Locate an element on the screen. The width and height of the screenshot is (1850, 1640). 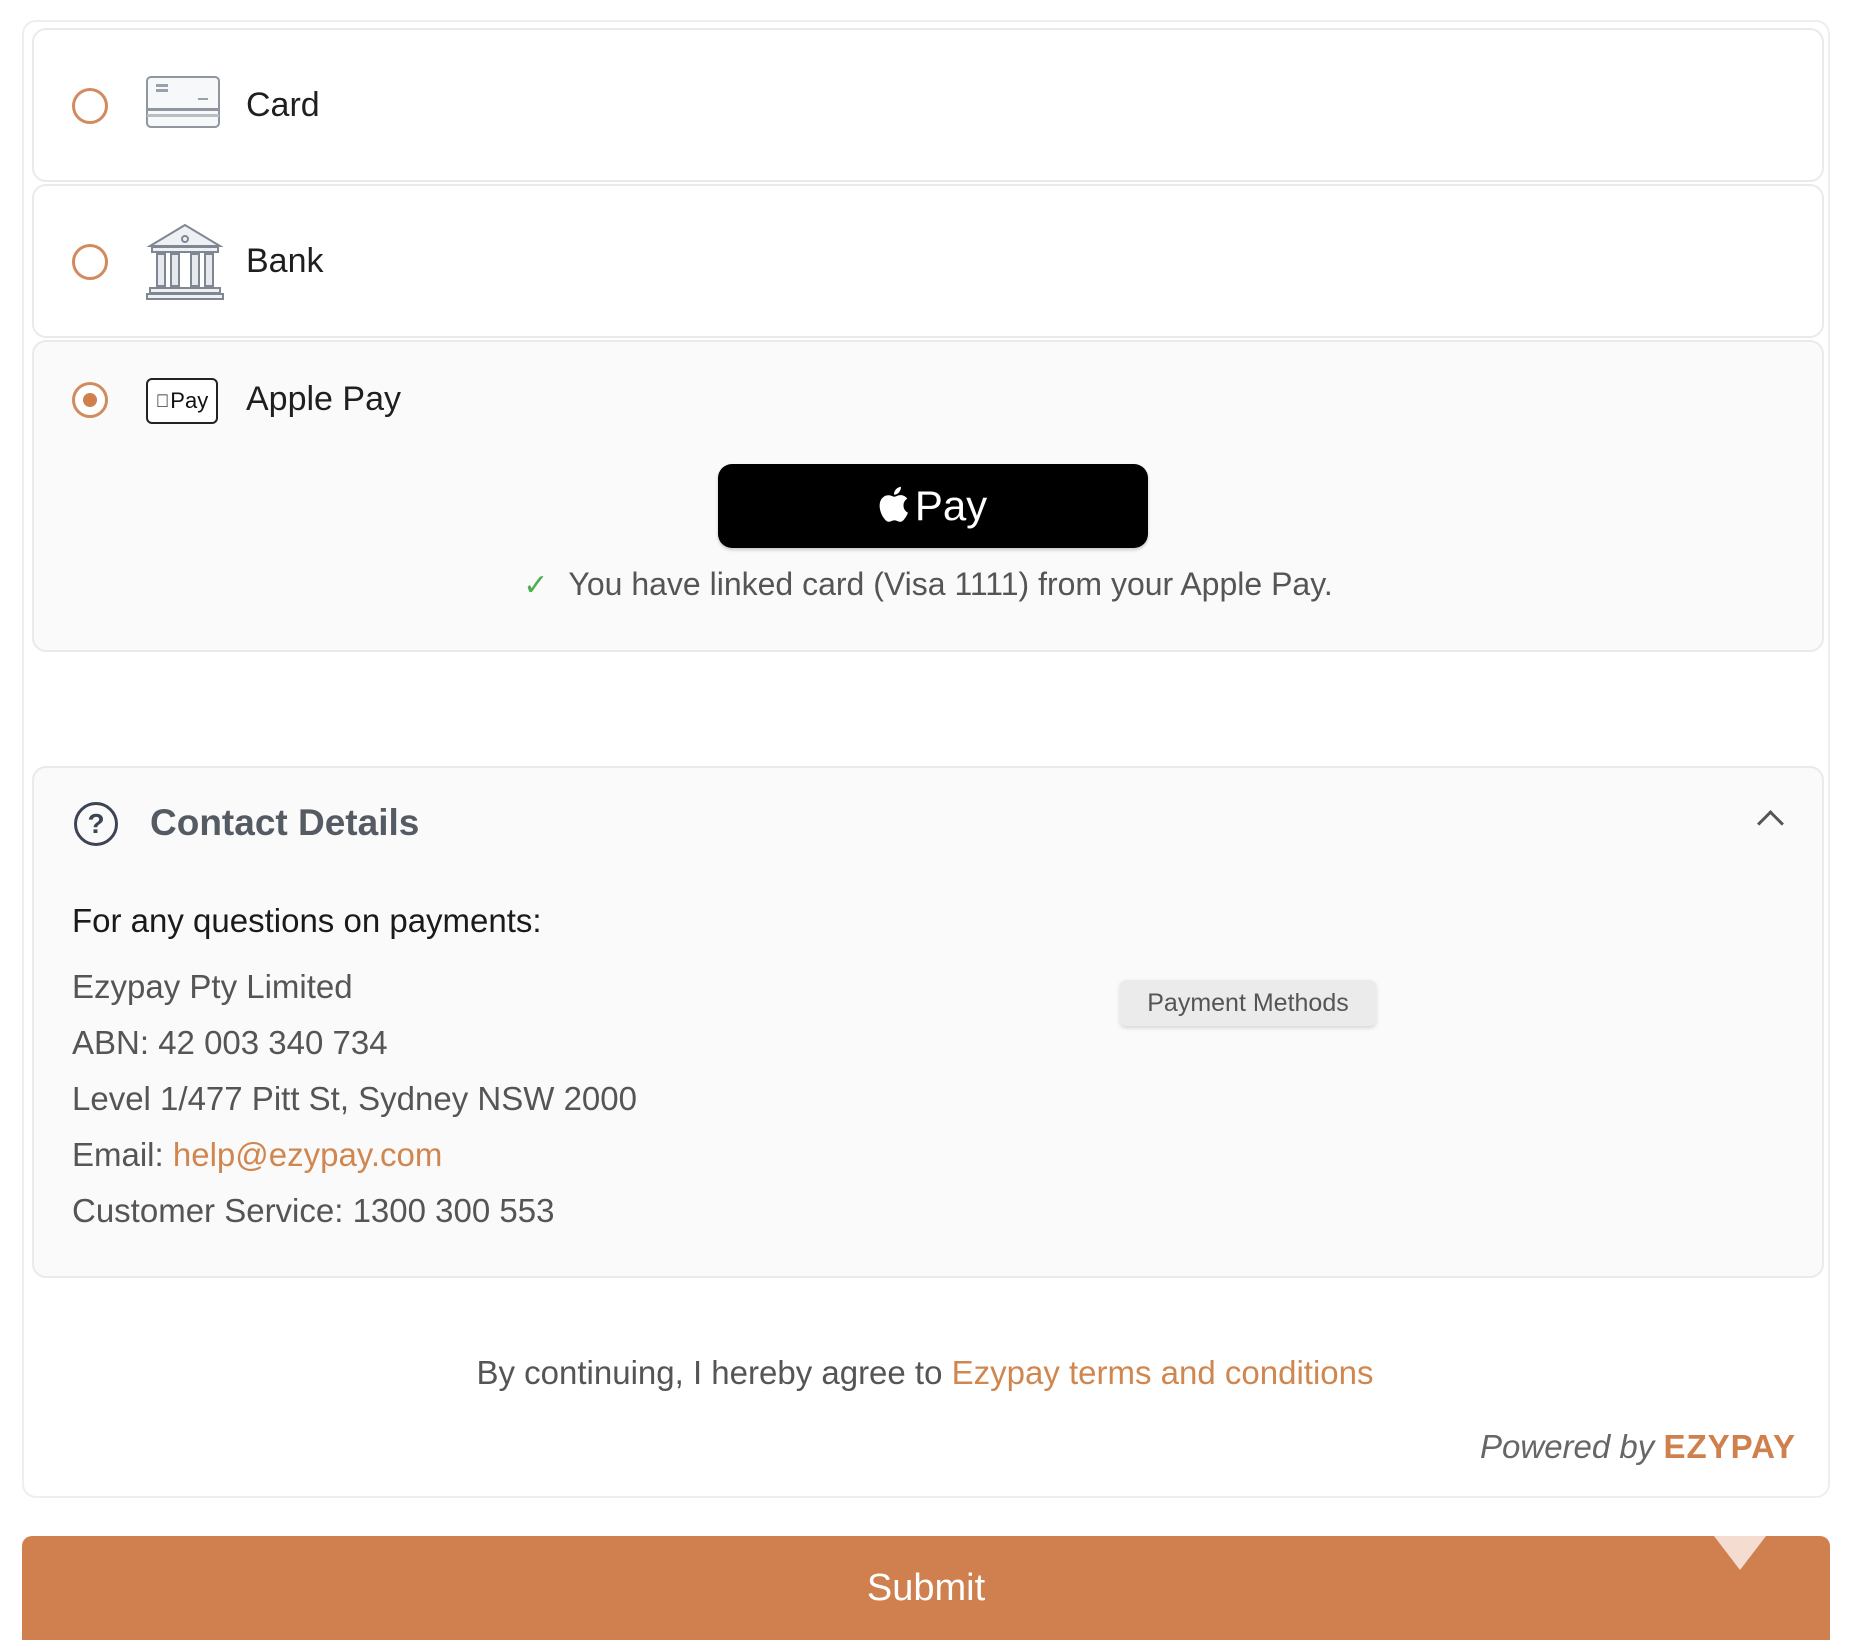
contact-heading: For any questions on payments: is located at coordinates (307, 920).